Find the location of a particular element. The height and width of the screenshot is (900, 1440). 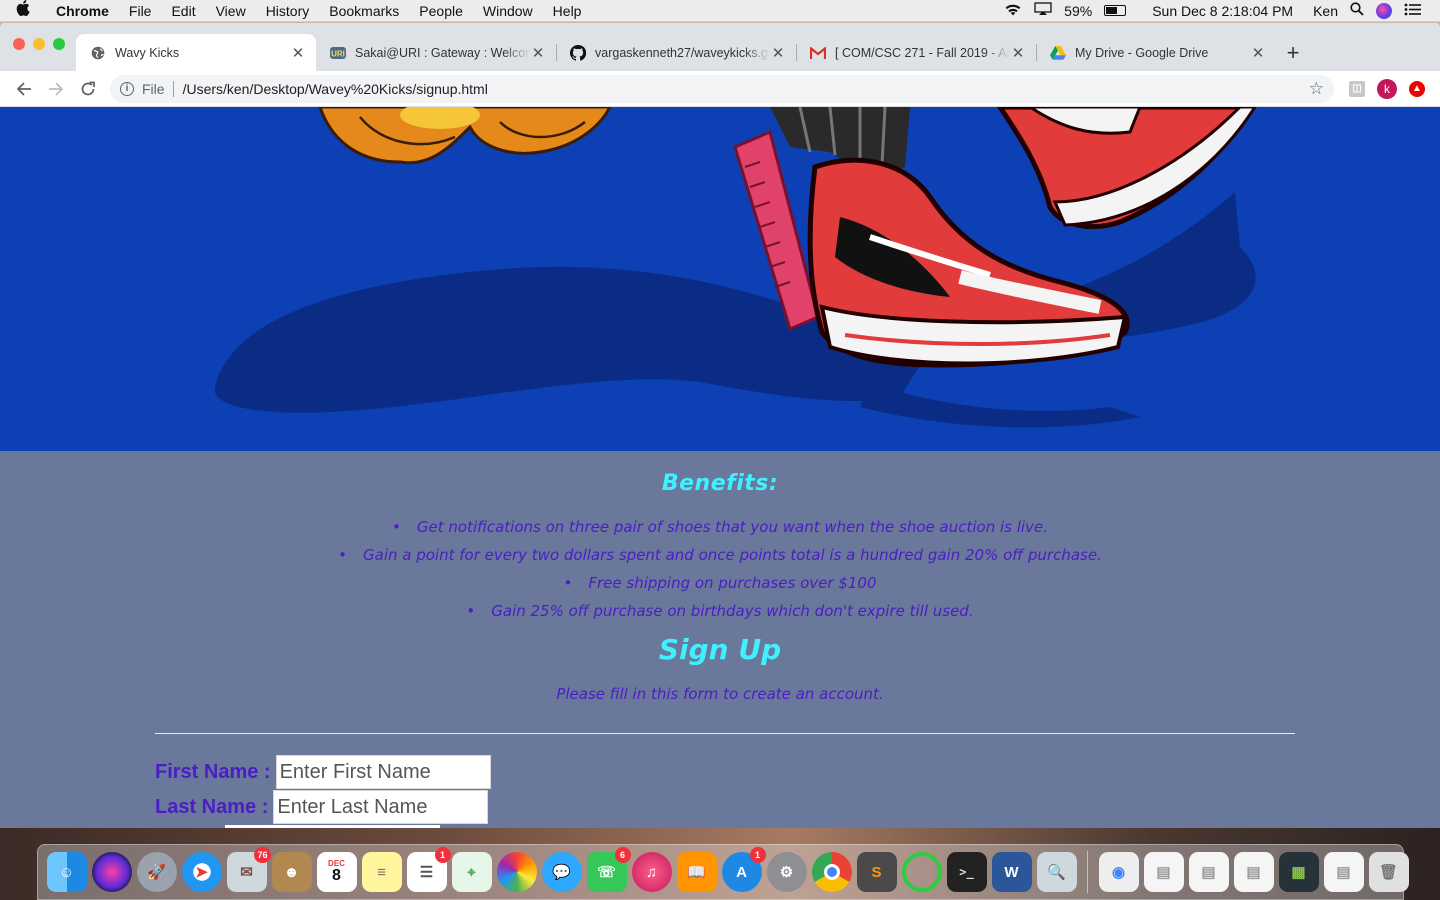

reminders-icon: ☰ 1 is located at coordinates (428, 869).